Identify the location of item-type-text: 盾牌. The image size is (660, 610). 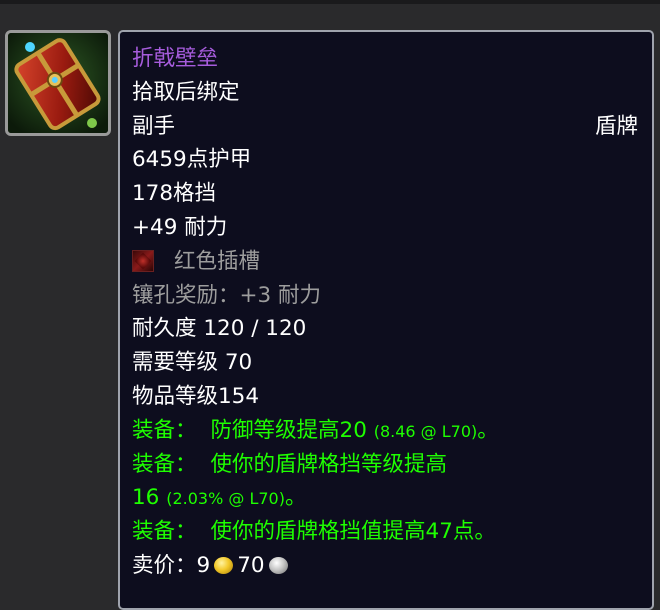
(616, 126).